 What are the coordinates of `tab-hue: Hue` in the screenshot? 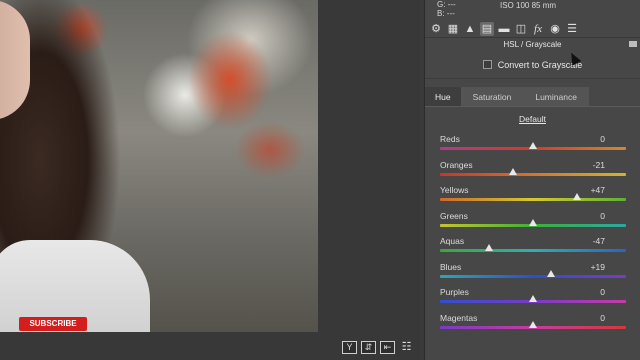 It's located at (443, 96).